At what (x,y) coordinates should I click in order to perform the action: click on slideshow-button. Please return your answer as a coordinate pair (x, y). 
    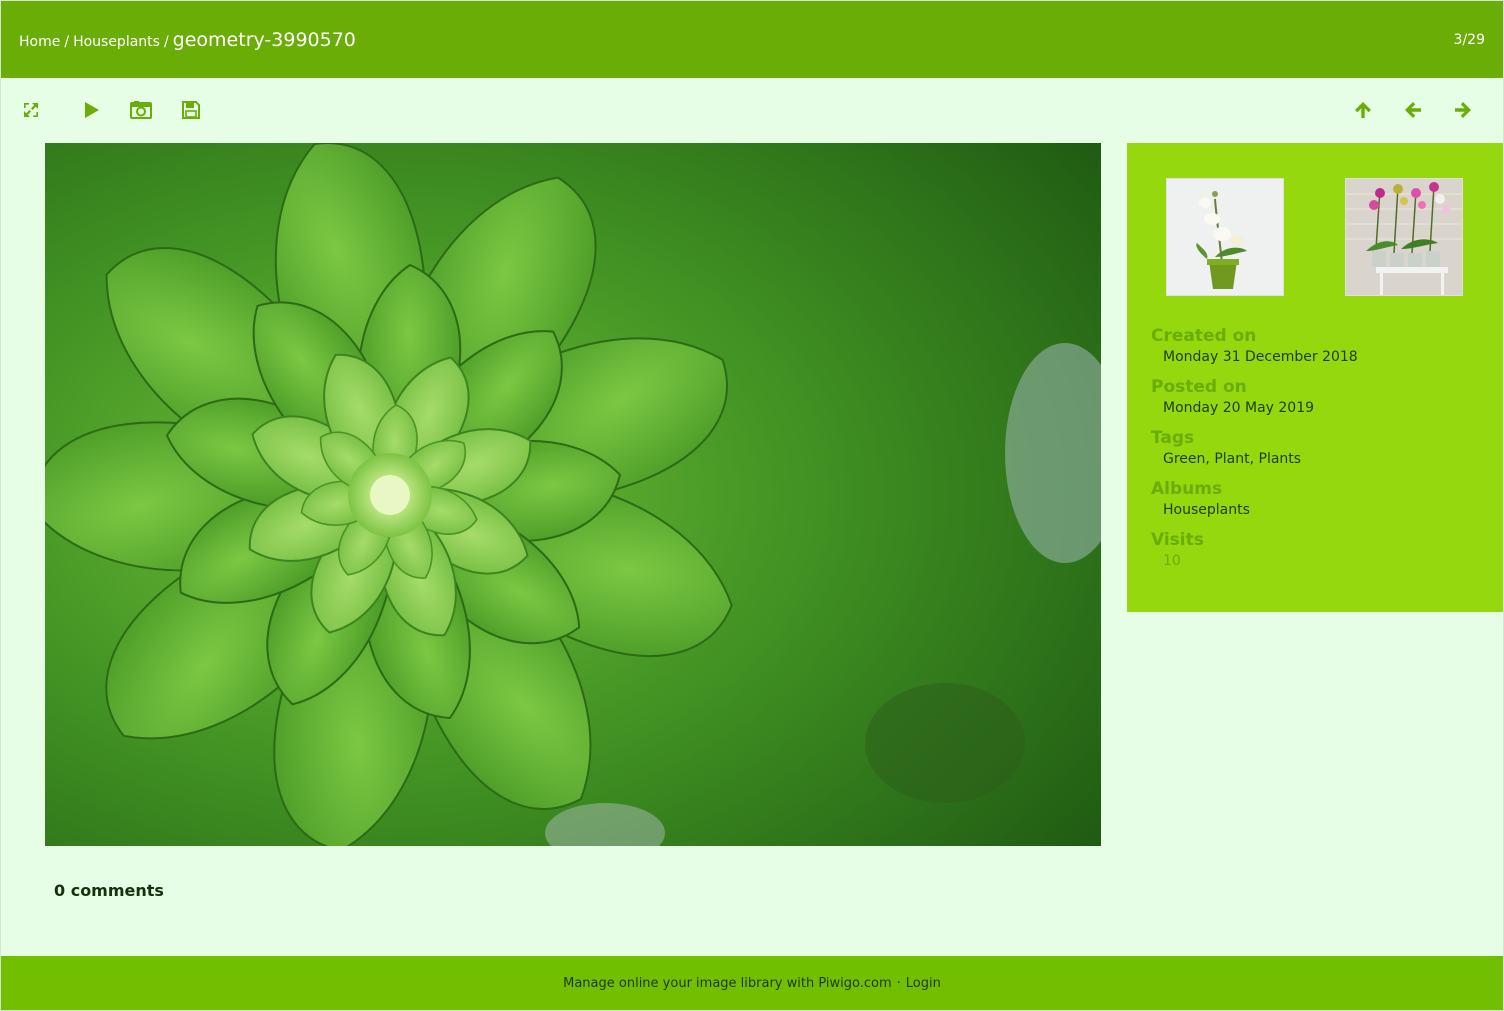
    Looking at the image, I should click on (91, 110).